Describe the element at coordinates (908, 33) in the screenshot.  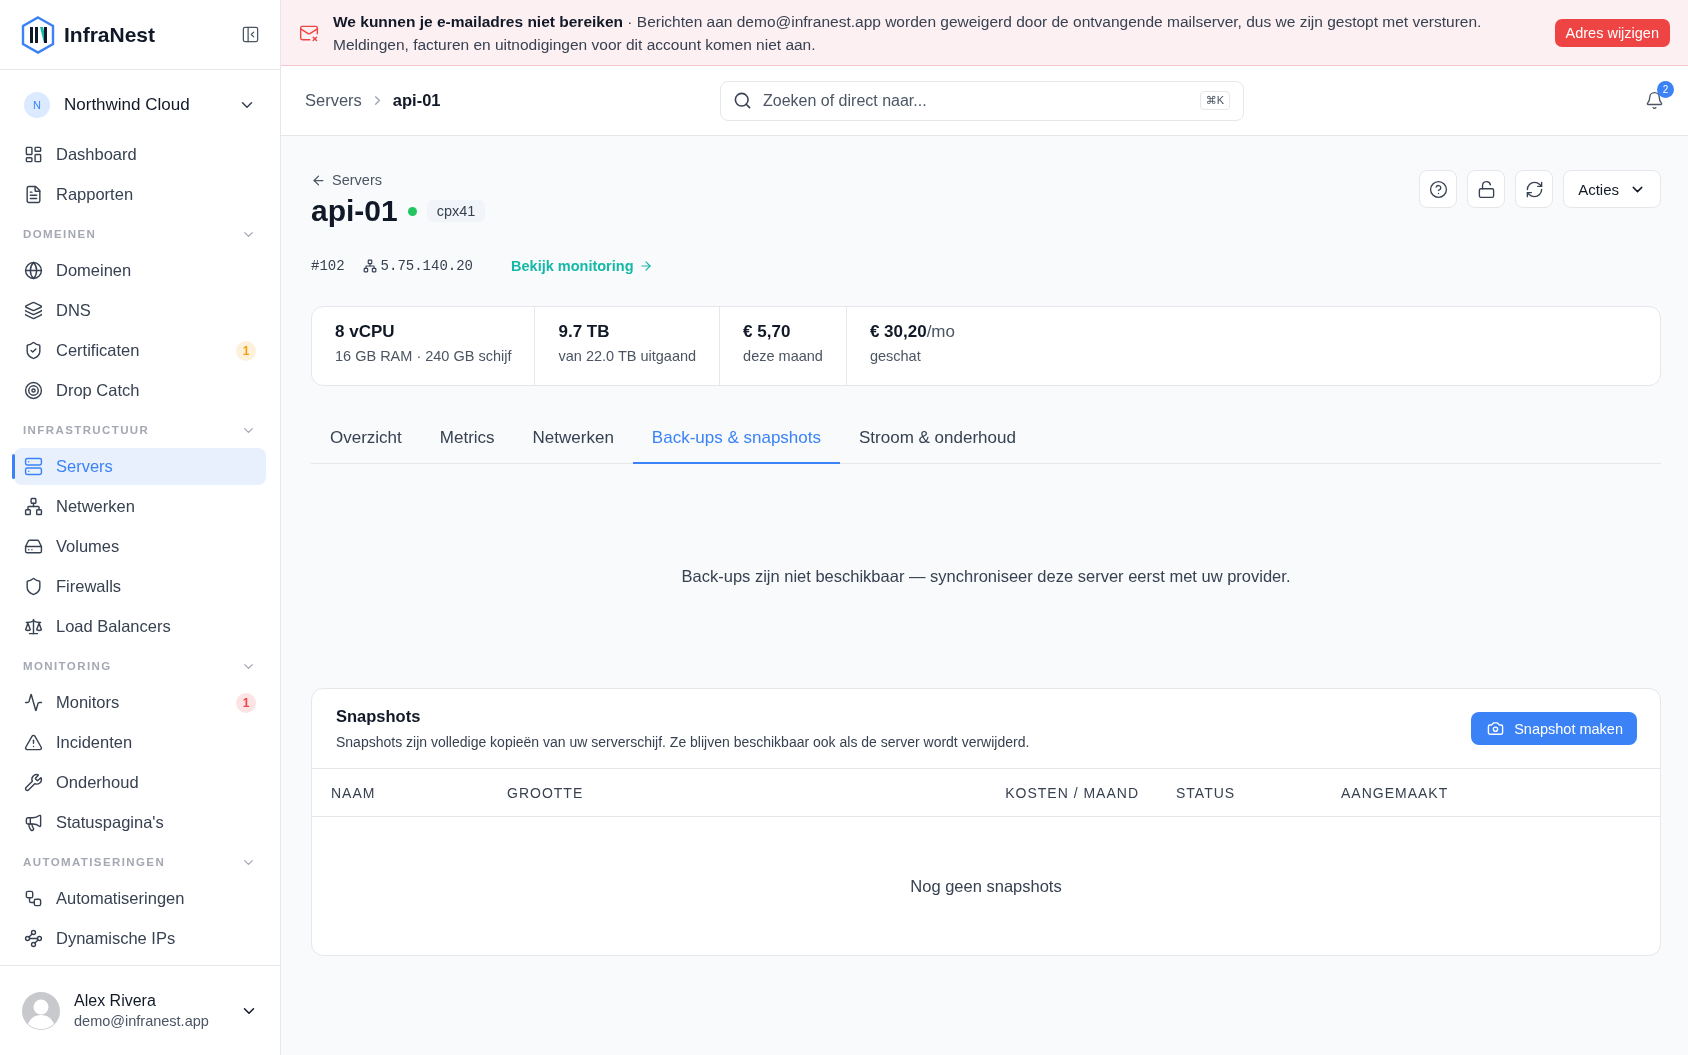
I see `warning-message: We kunnen je e-mailadres niet bereiken · Berichten aan demo@infranest.app worden geweigerd door de ontvangende mailserver, dus we zijn gestopt met versturen. Meldingen, facturen en uitnodigingen voor dit account komen niet aan.` at that location.